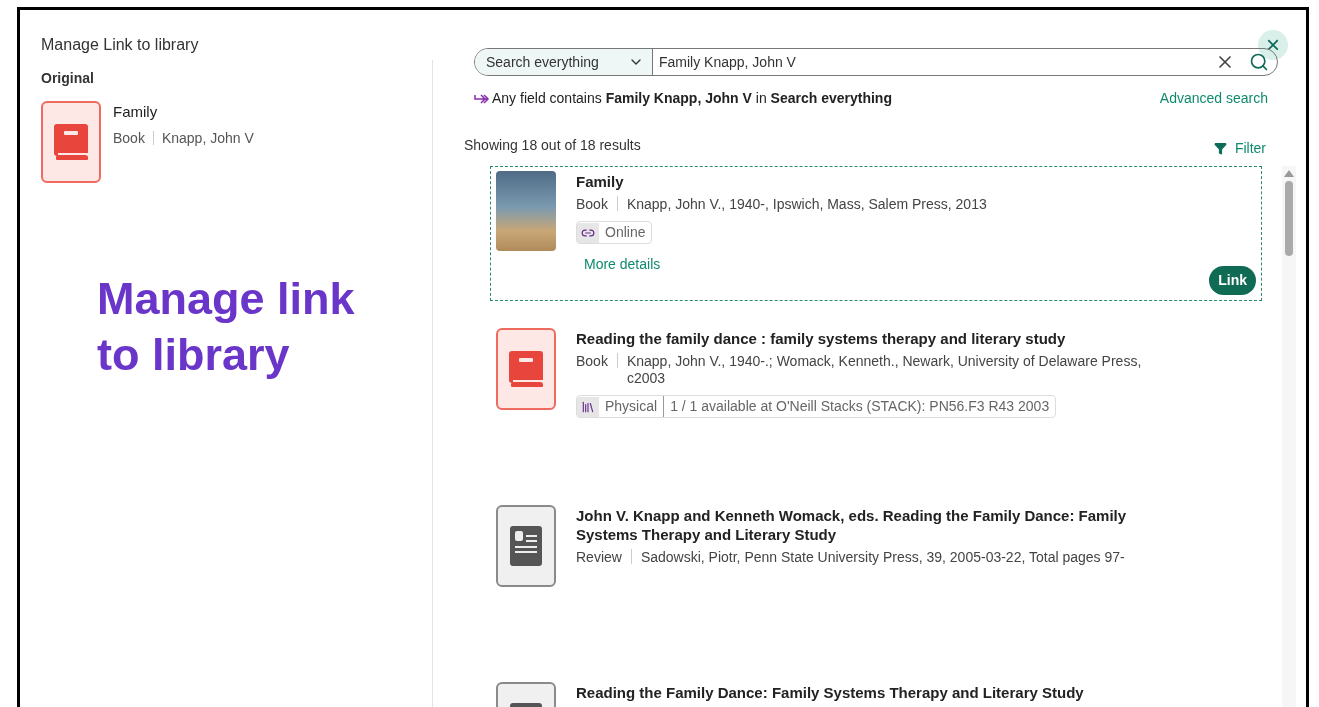 The width and height of the screenshot is (1319, 707). What do you see at coordinates (785, 264) in the screenshot?
I see `more-details-link: More details` at bounding box center [785, 264].